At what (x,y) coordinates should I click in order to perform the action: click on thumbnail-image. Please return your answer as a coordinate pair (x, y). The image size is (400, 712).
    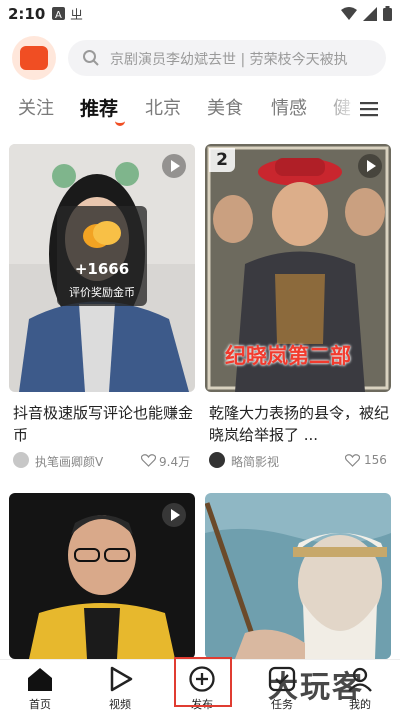
    Looking at the image, I should click on (298, 576).